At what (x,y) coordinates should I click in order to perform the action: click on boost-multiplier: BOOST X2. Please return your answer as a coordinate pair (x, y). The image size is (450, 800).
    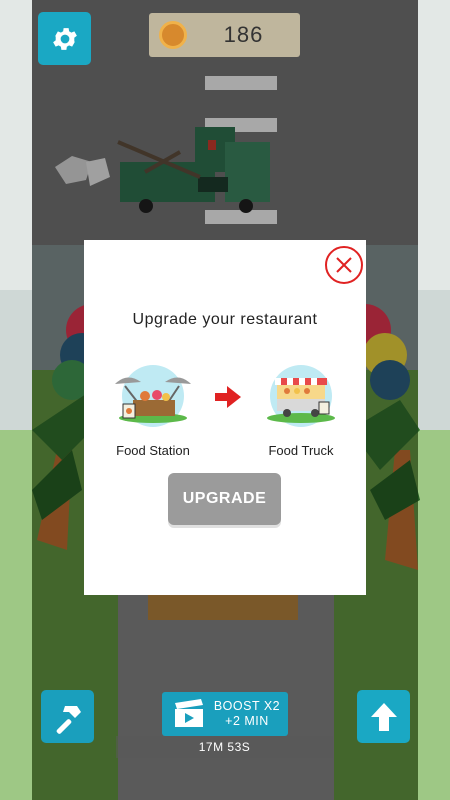
    Looking at the image, I should click on (247, 706).